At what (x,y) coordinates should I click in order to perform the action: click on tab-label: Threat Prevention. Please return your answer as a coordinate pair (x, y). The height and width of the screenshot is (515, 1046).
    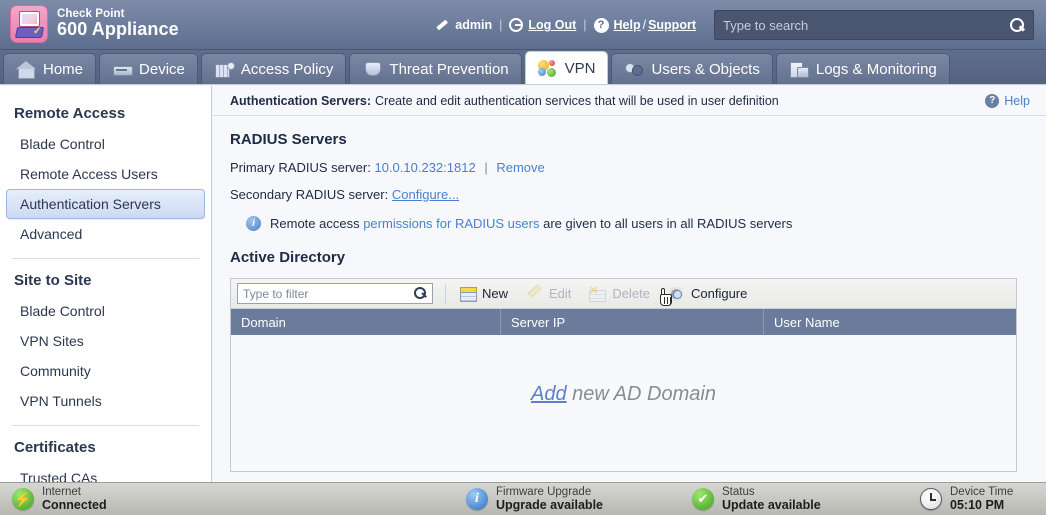
    Looking at the image, I should click on (449, 69).